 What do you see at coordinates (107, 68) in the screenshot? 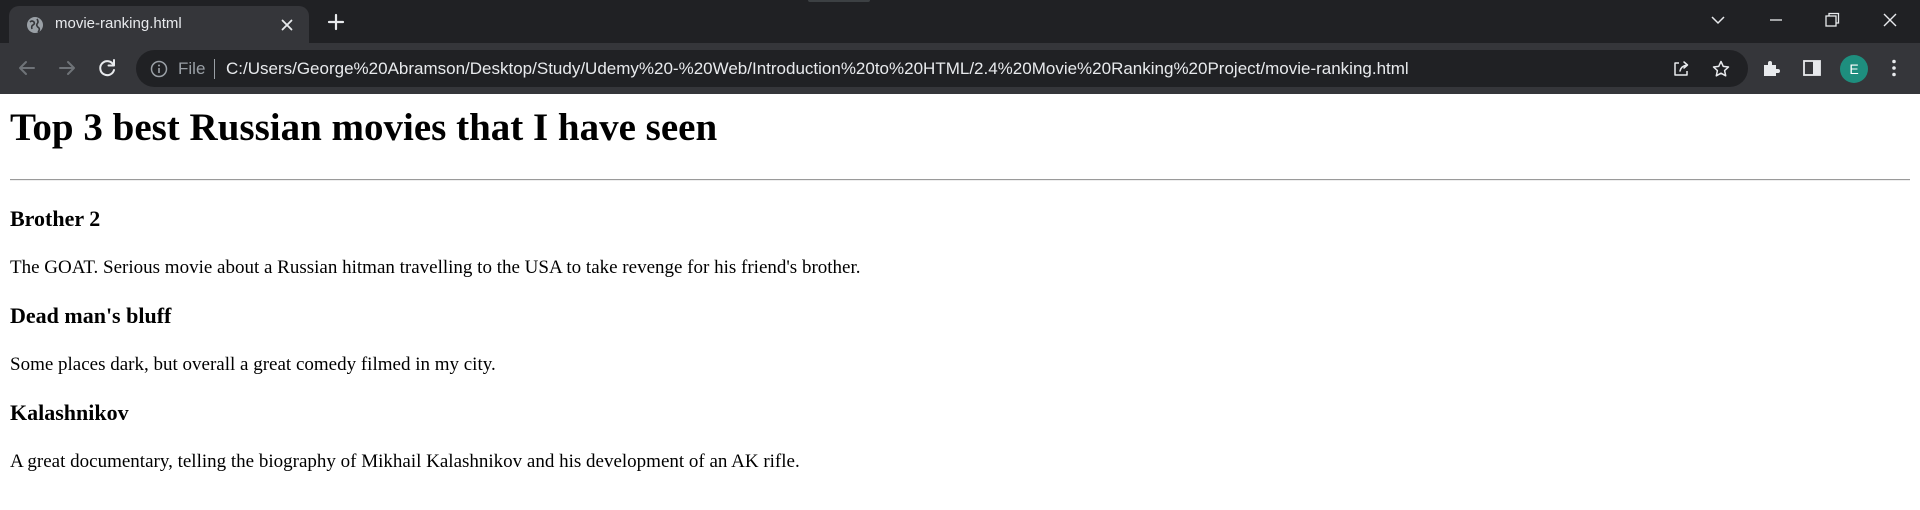
I see `reload-icon` at bounding box center [107, 68].